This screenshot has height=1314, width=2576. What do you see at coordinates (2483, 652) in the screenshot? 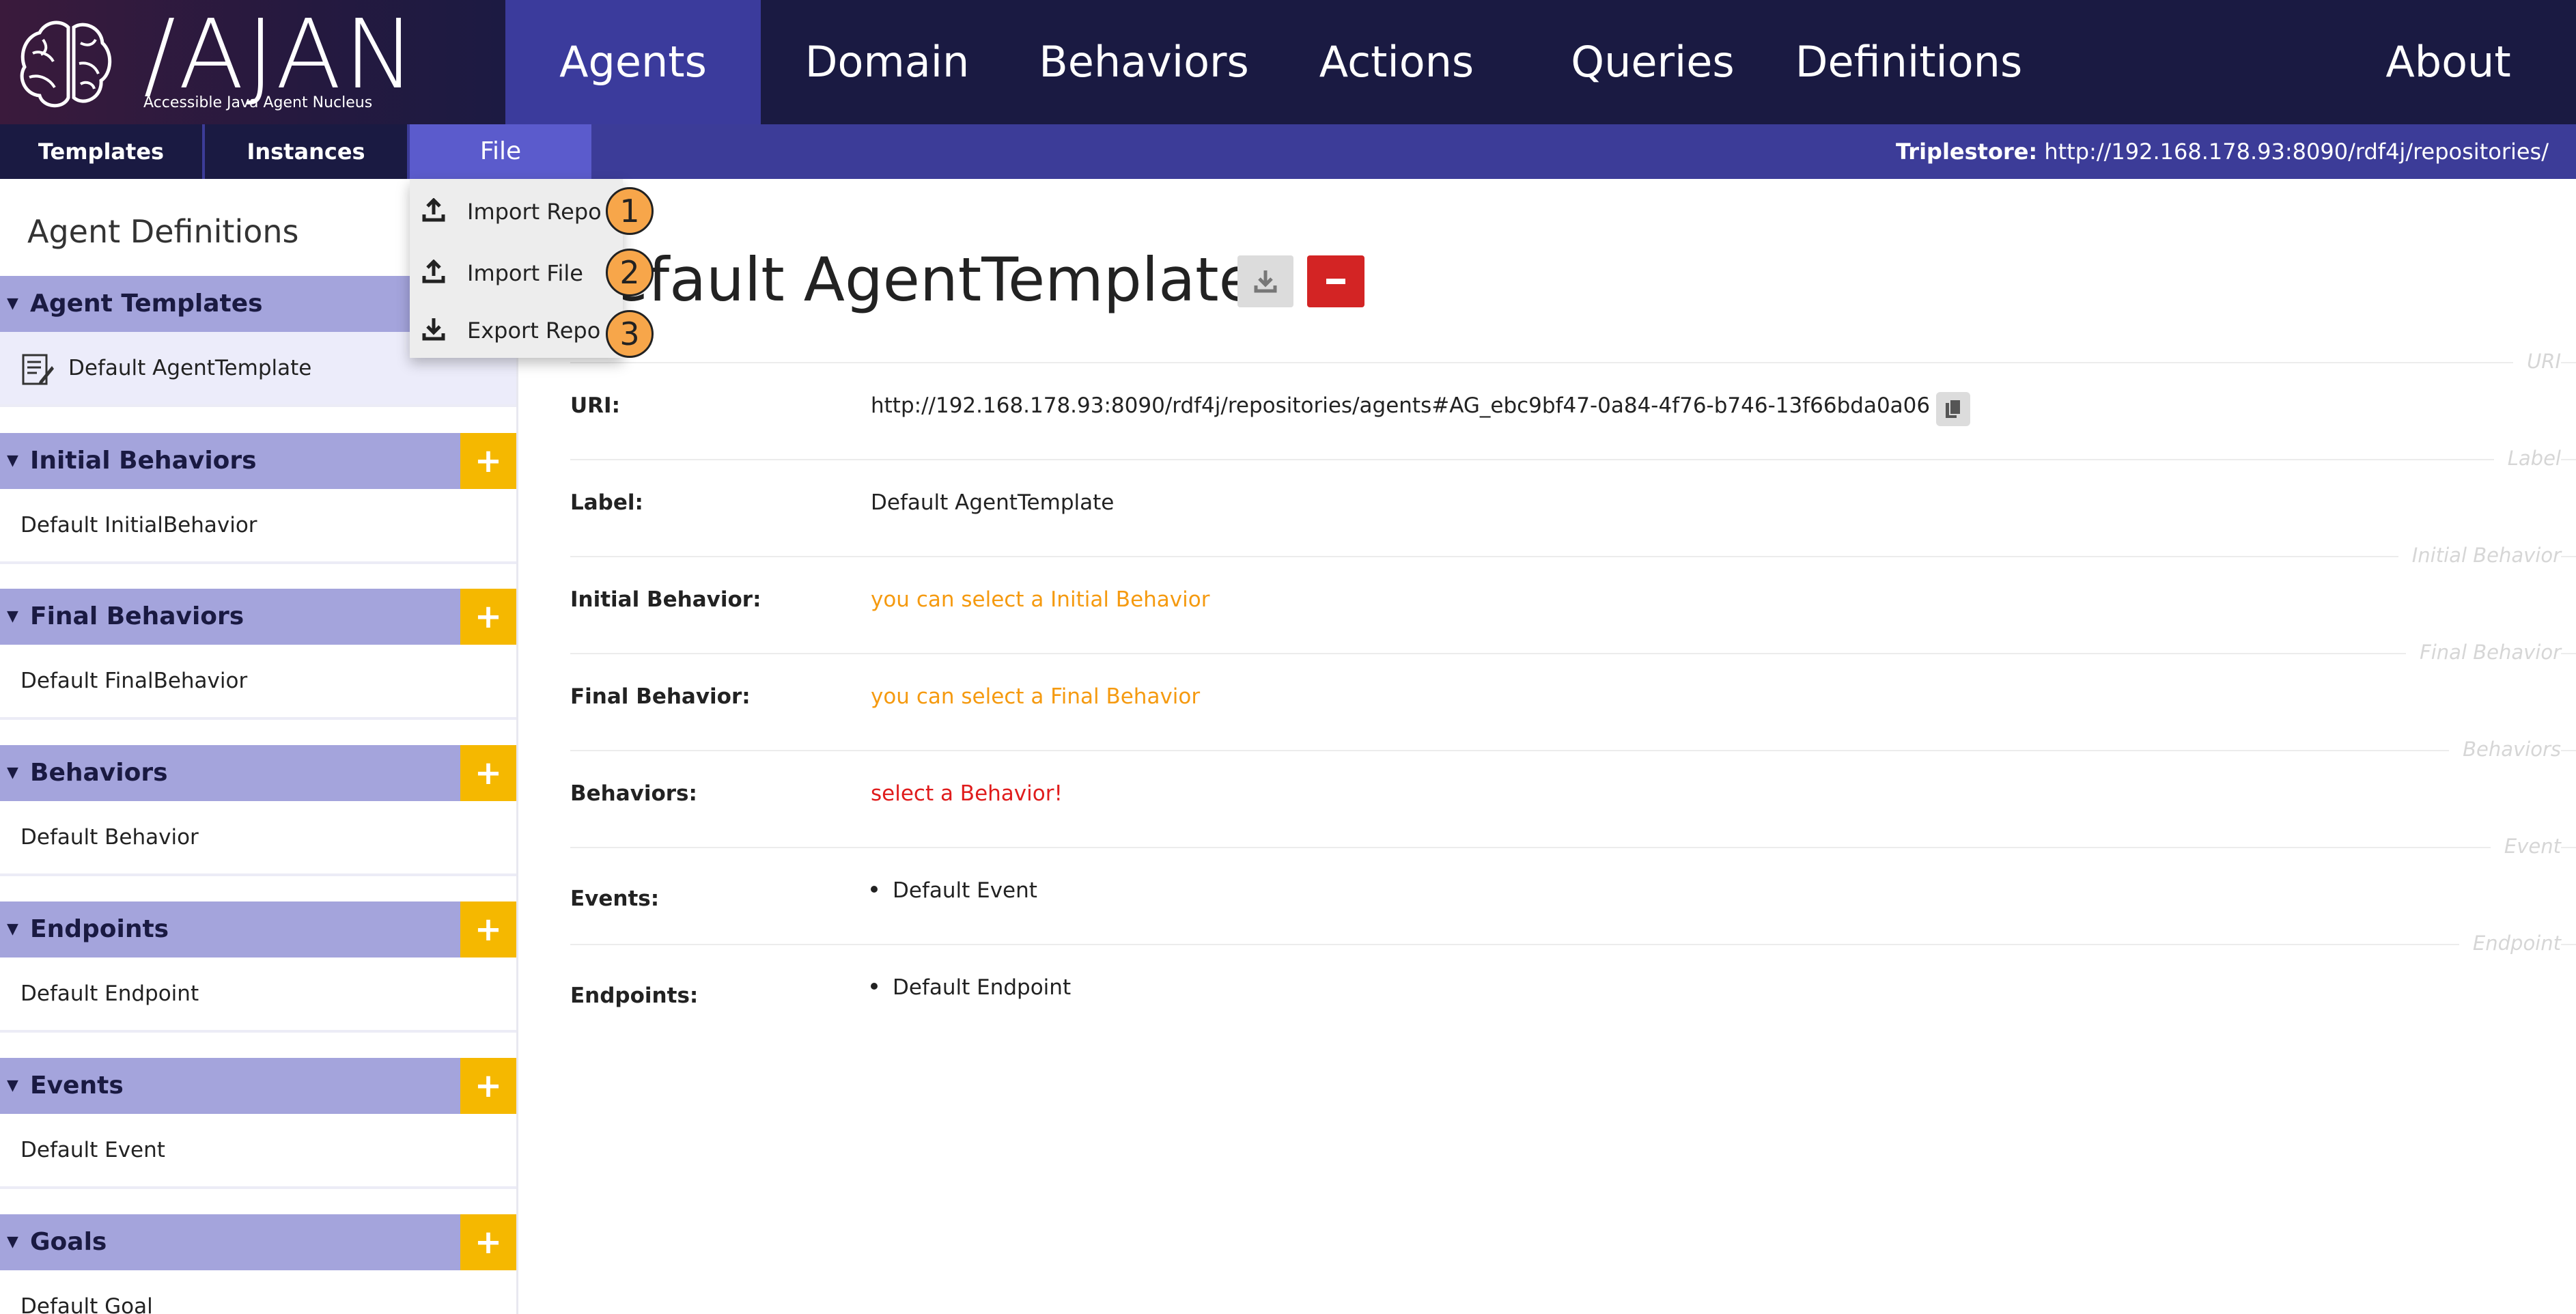
I see `row-ghost-label: Final Behavior` at bounding box center [2483, 652].